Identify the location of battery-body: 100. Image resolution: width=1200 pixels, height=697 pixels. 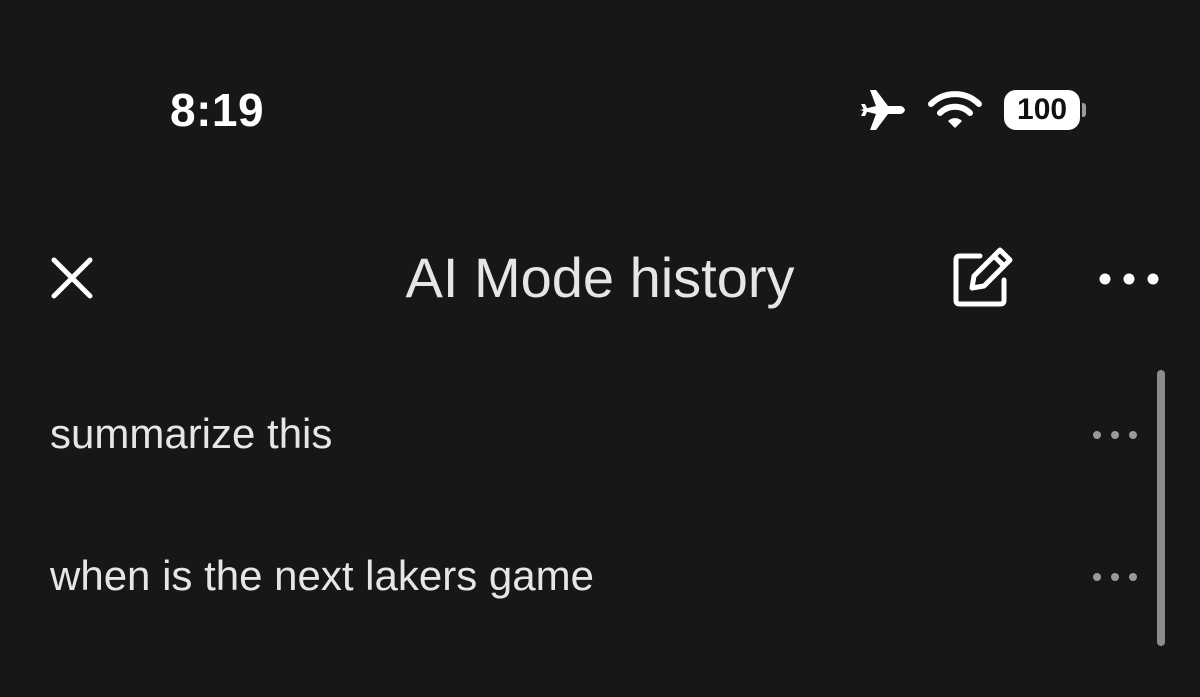
(1042, 110).